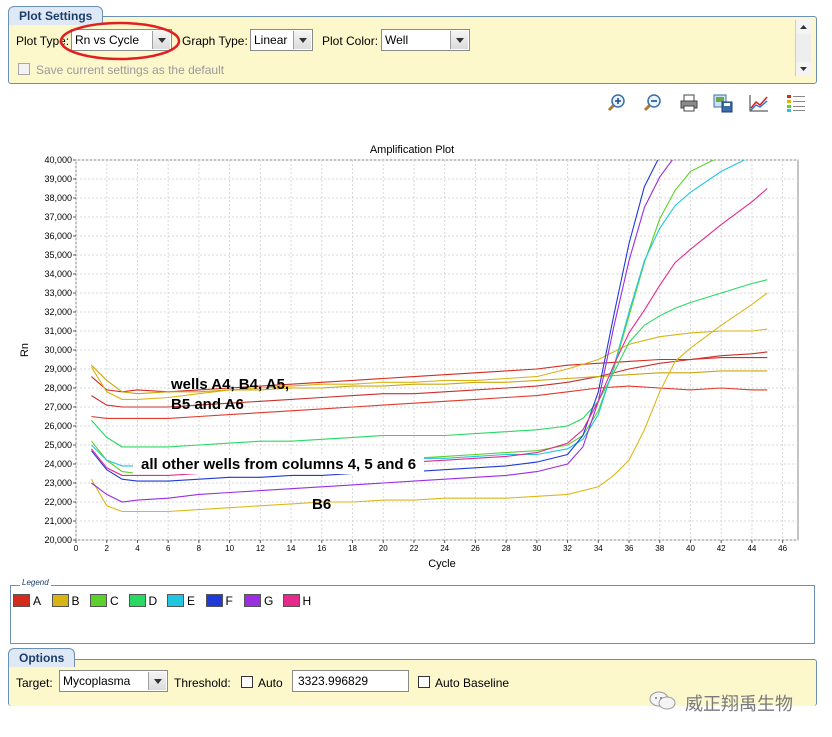 The height and width of the screenshot is (737, 832). I want to click on target-value: Mycoplasma, so click(97, 681).